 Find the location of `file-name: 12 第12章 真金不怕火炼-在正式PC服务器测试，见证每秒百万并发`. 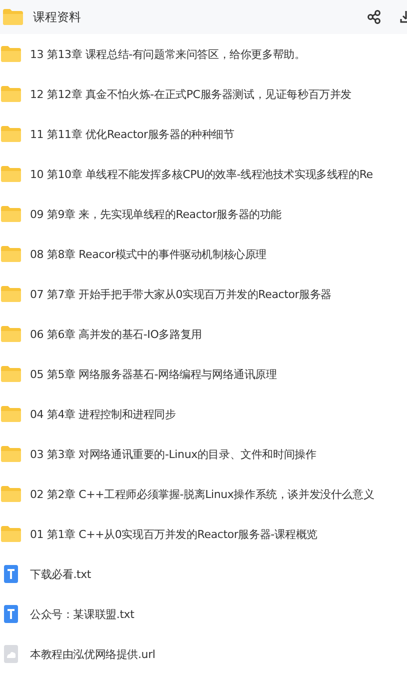

file-name: 12 第12章 真金不怕火炼-在正式PC服务器测试，见证每秒百万并发 is located at coordinates (191, 94).